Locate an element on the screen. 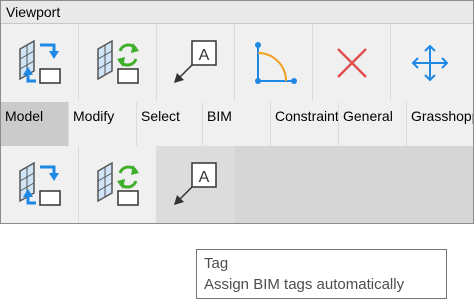  tab-constraints: Constraints is located at coordinates (305, 124).